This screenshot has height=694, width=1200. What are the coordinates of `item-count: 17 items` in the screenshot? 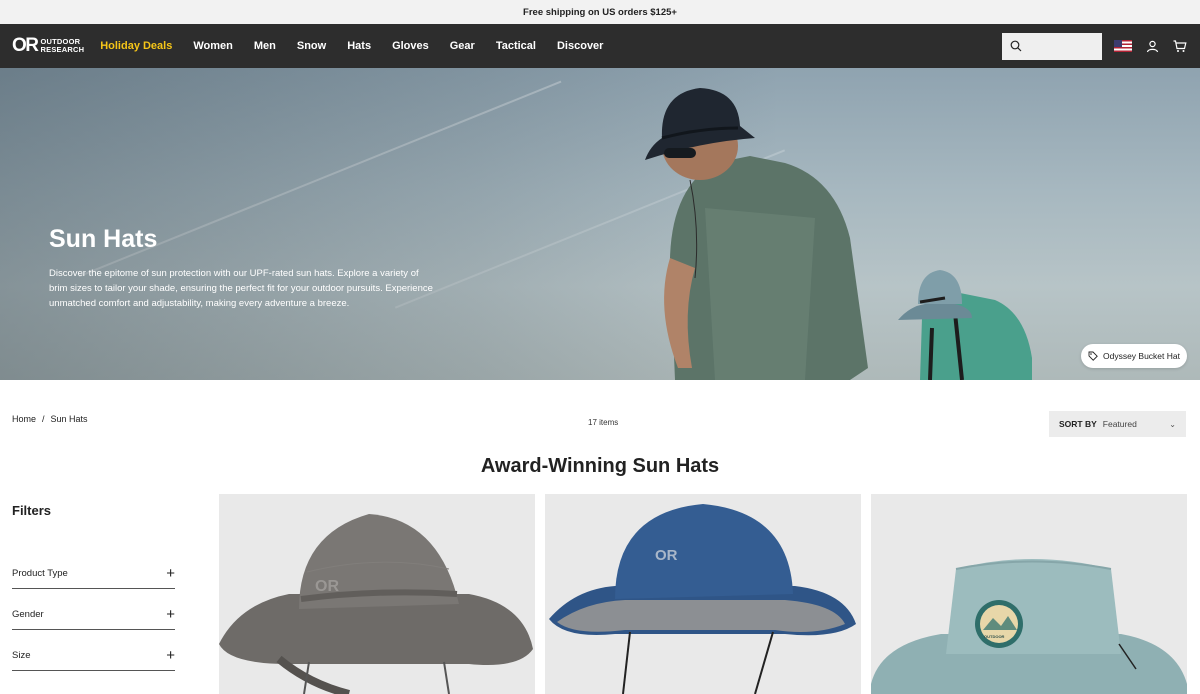 It's located at (603, 422).